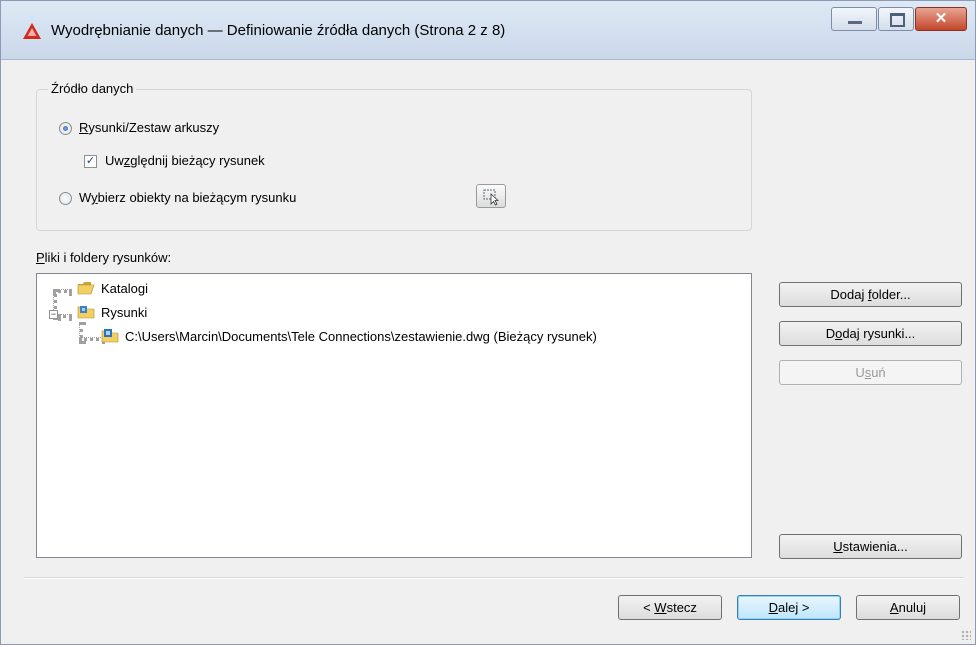  I want to click on back-button: < Wstecz, so click(670, 607).